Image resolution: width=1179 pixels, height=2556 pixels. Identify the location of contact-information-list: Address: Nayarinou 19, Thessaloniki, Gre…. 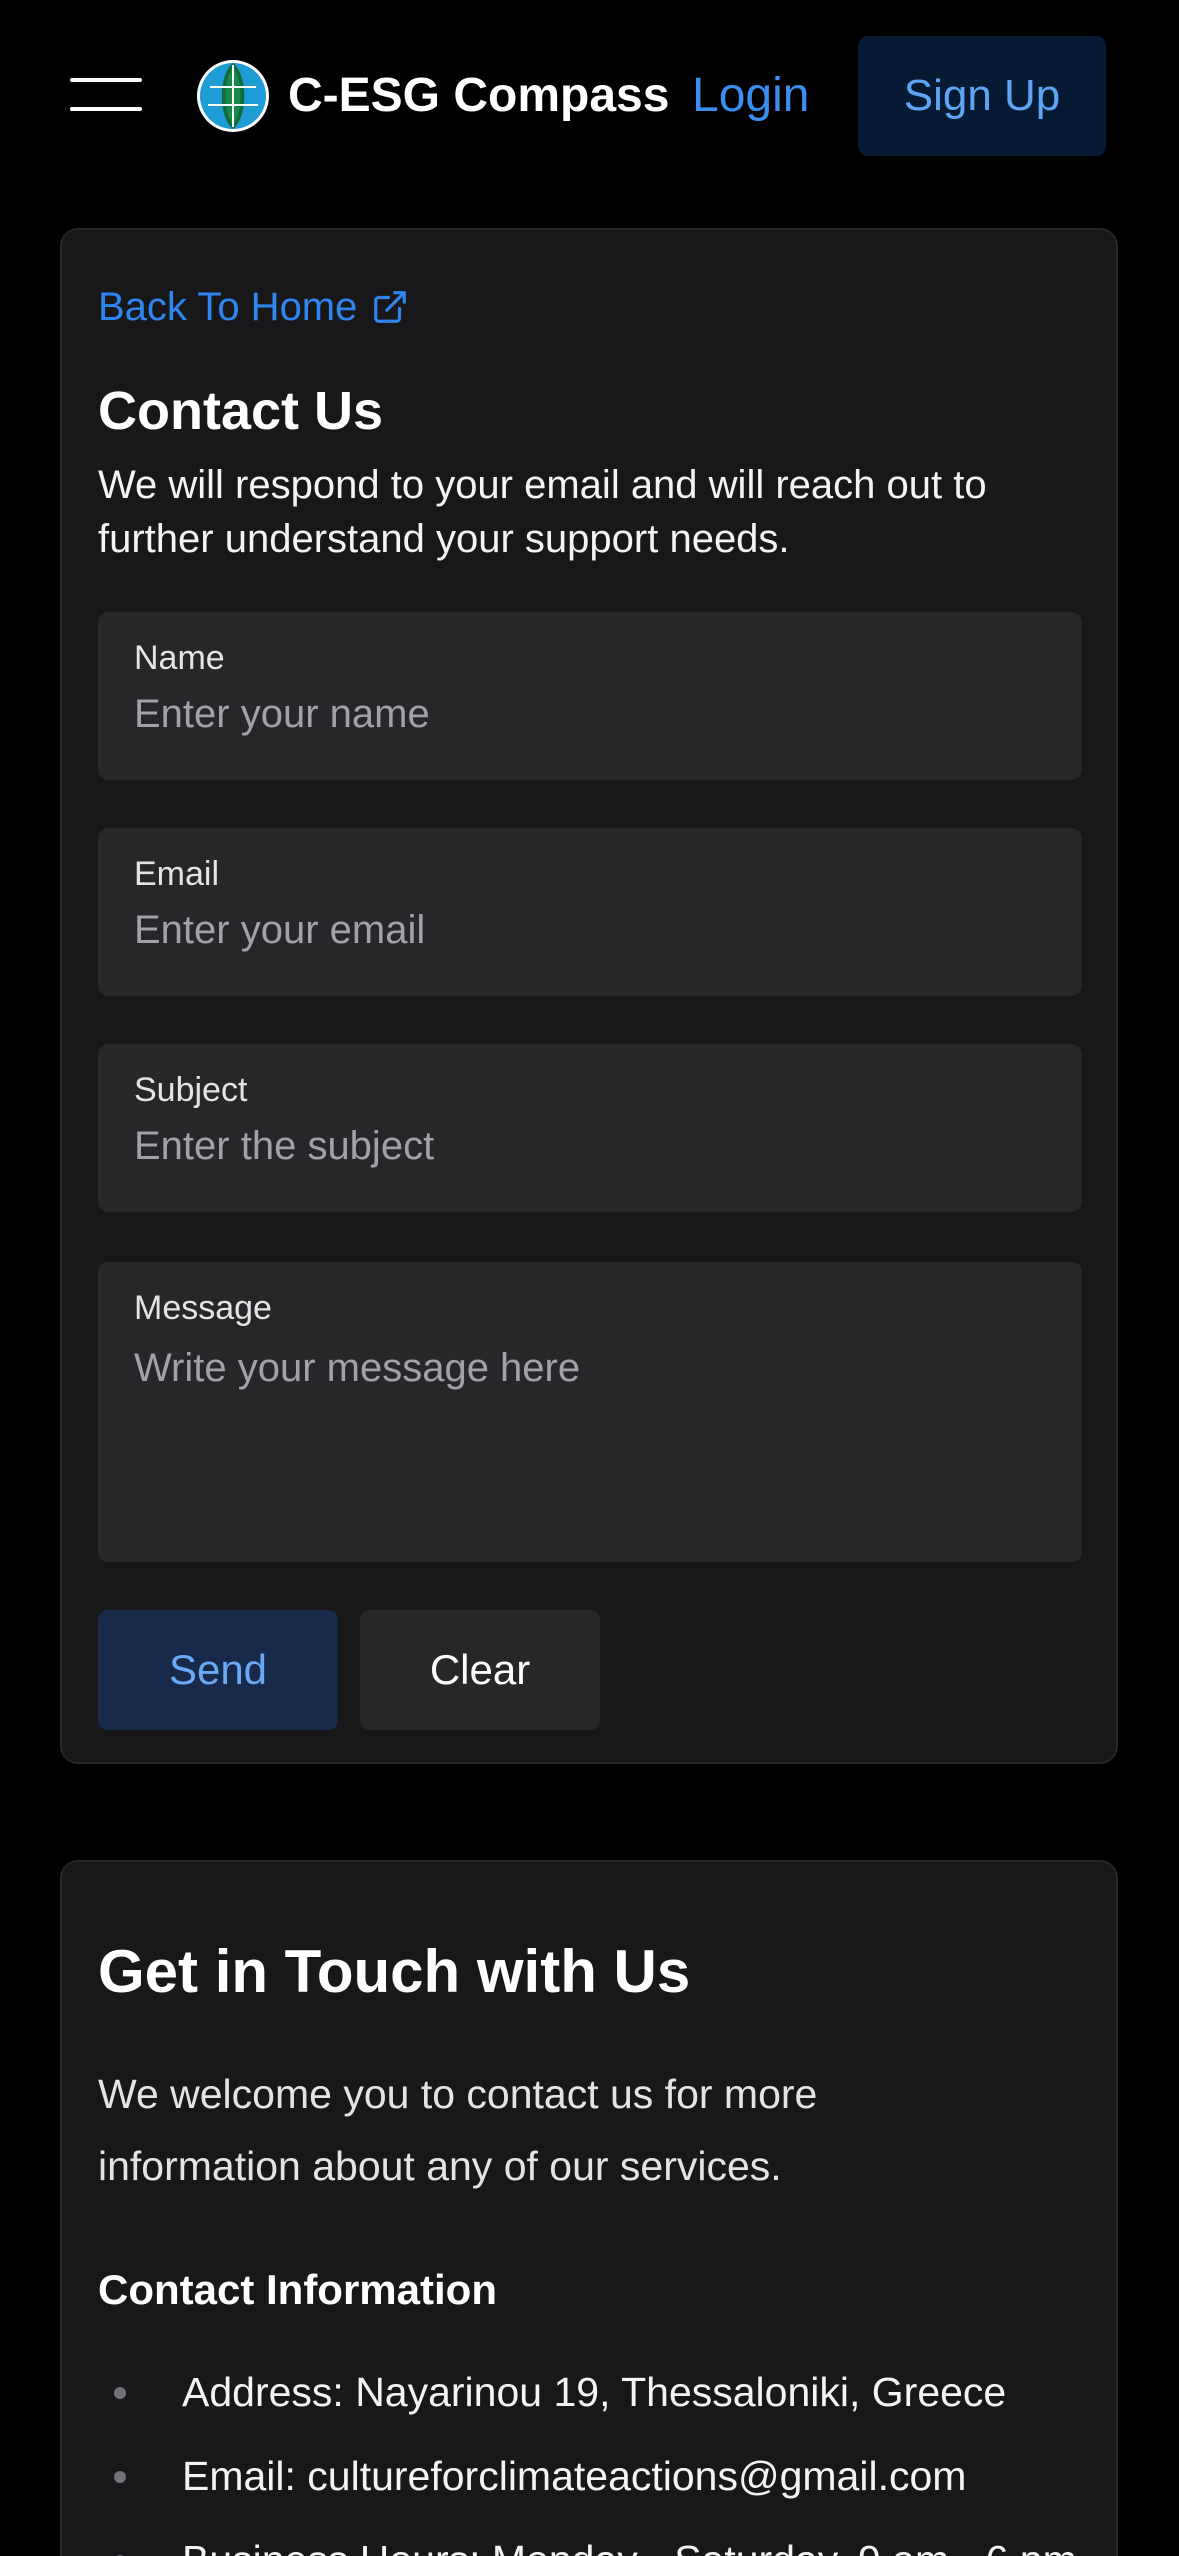
(598, 2453).